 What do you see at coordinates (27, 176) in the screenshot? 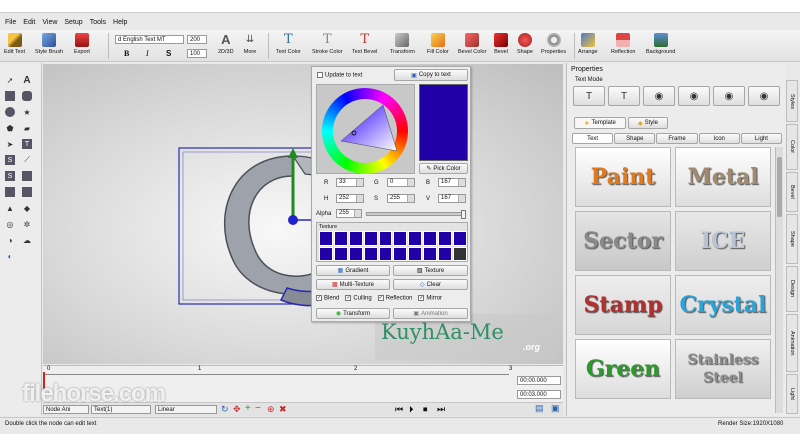
I see `image-tool-icon` at bounding box center [27, 176].